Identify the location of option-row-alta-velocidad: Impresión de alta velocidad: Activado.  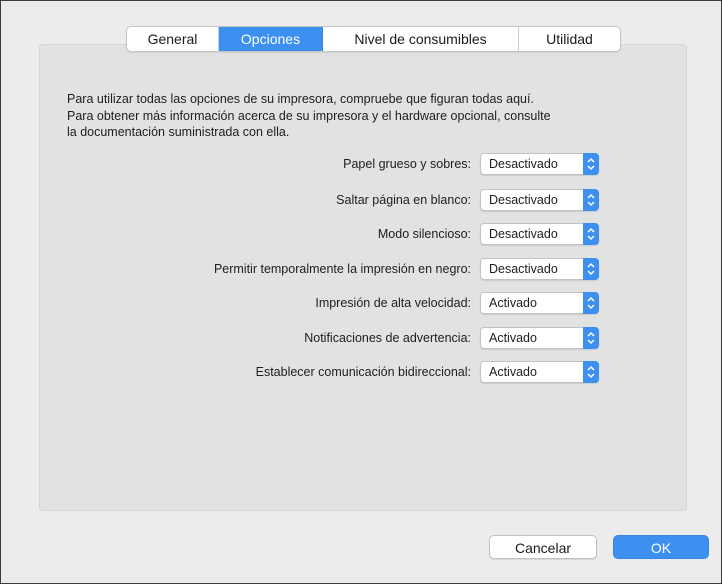
(361, 304).